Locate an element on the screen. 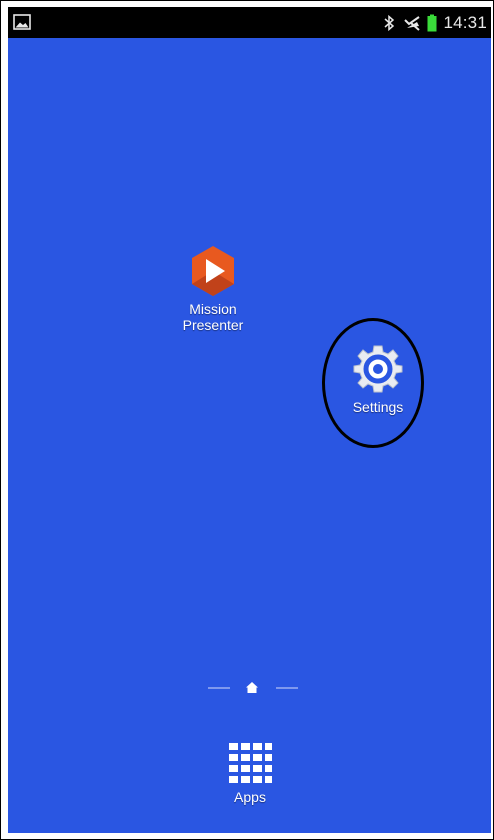  mission-presenter-app: Mission Presenter is located at coordinates (213, 289).